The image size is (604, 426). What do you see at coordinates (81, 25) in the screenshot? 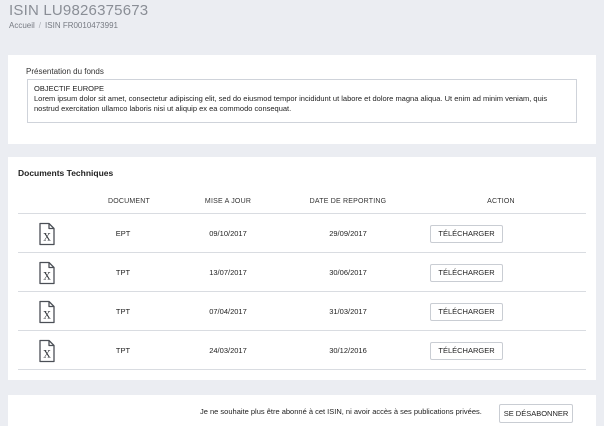
I see `breadcrumb-current: ISIN FR0010473991` at bounding box center [81, 25].